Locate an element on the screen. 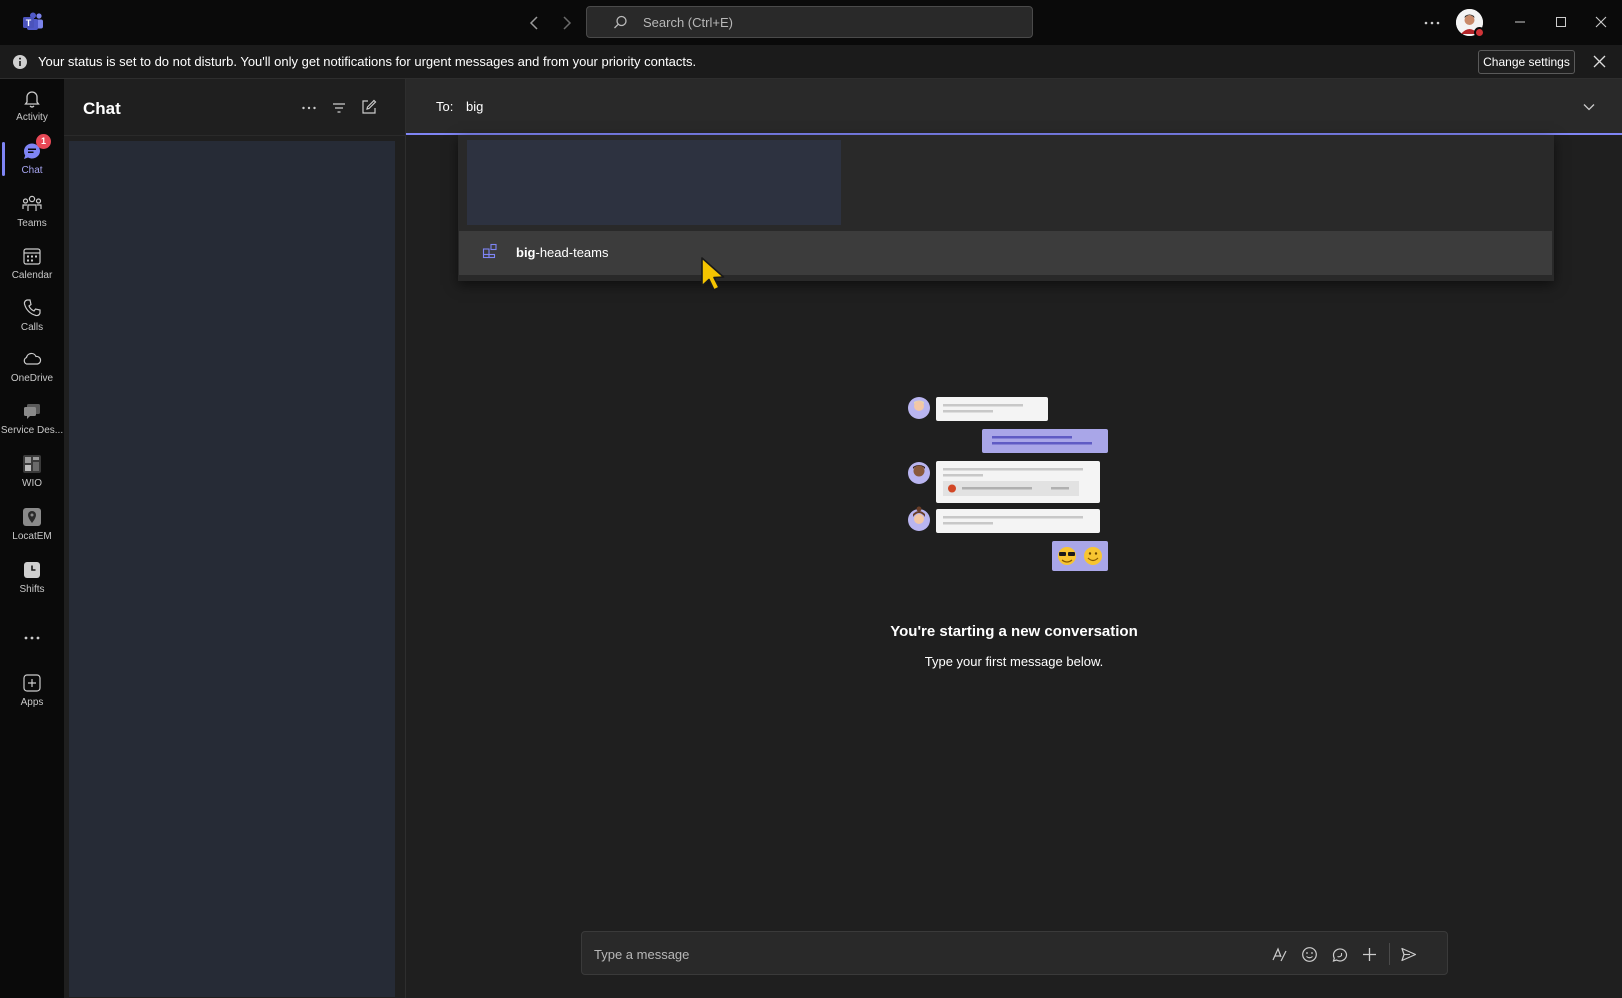 This screenshot has width=1622, height=998. back-arrow-icon is located at coordinates (535, 23).